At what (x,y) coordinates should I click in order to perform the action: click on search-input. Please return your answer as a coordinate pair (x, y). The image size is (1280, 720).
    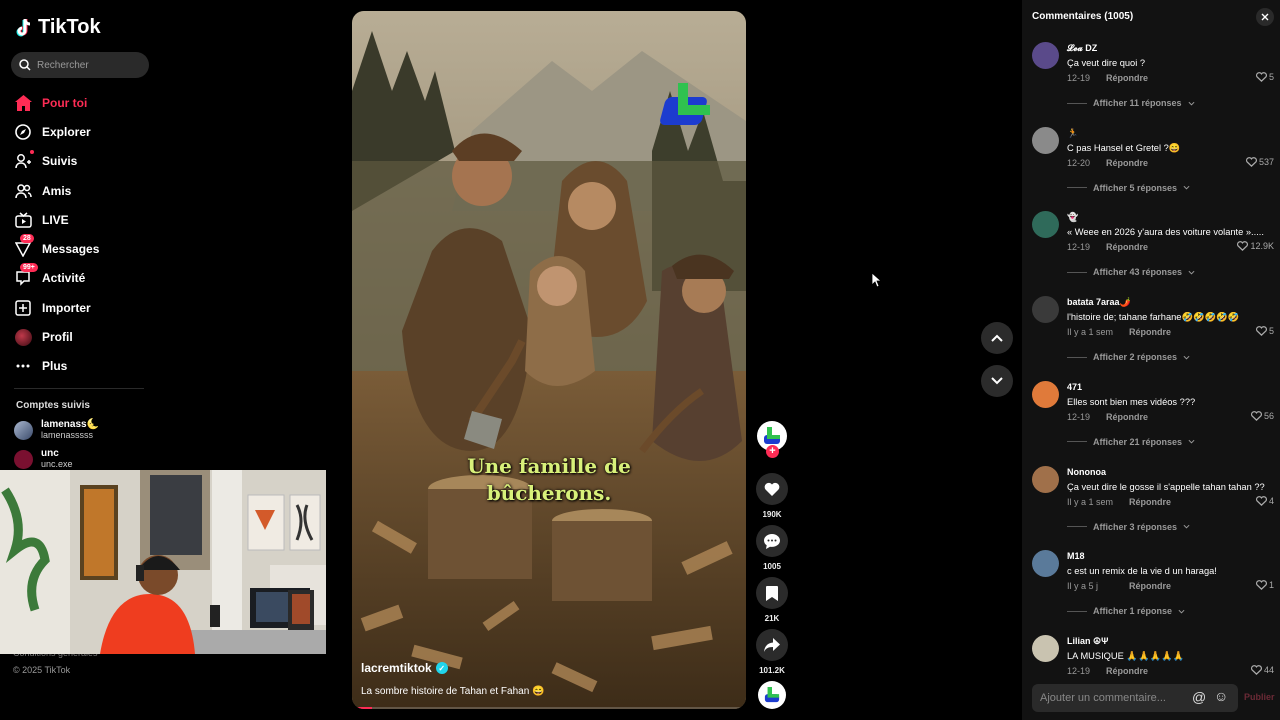
    Looking at the image, I should click on (87, 65).